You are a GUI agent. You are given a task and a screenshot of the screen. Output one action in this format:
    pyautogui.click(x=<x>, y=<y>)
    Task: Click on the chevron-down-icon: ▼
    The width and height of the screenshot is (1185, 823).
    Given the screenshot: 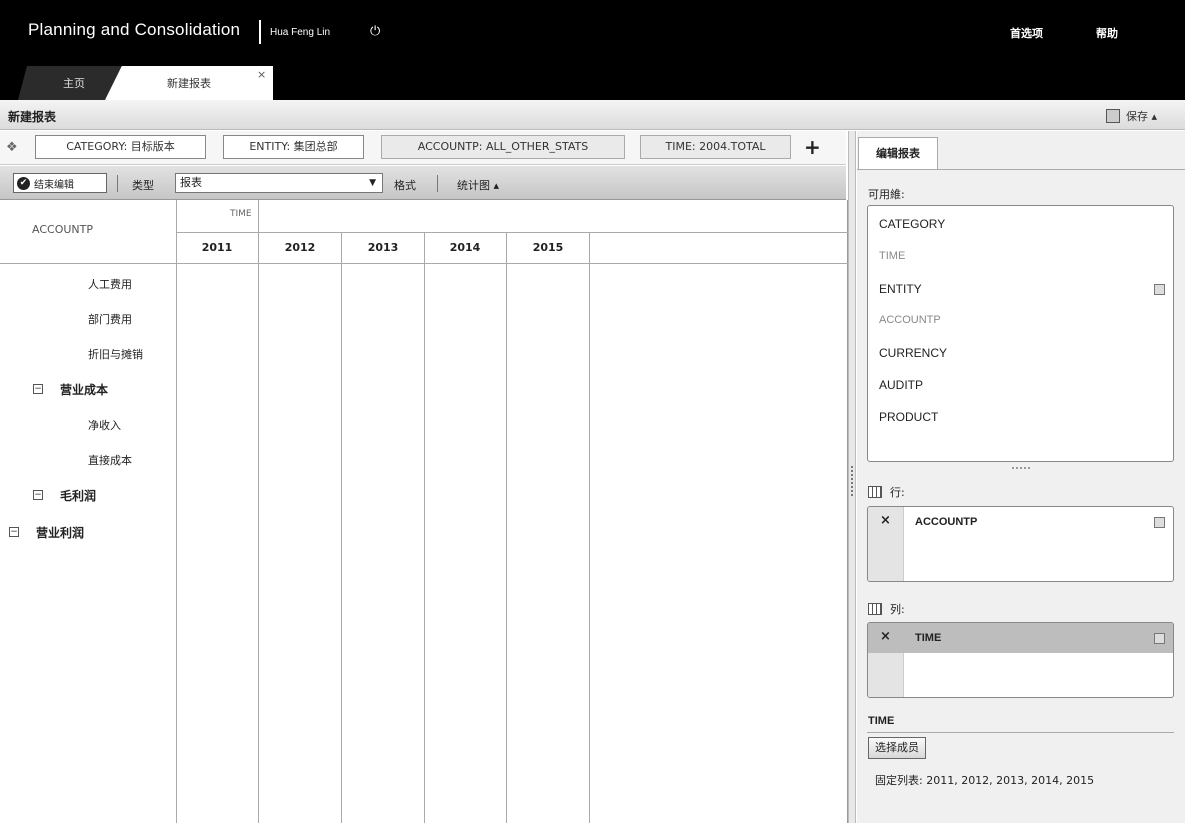 What is the action you would take?
    pyautogui.click(x=372, y=183)
    